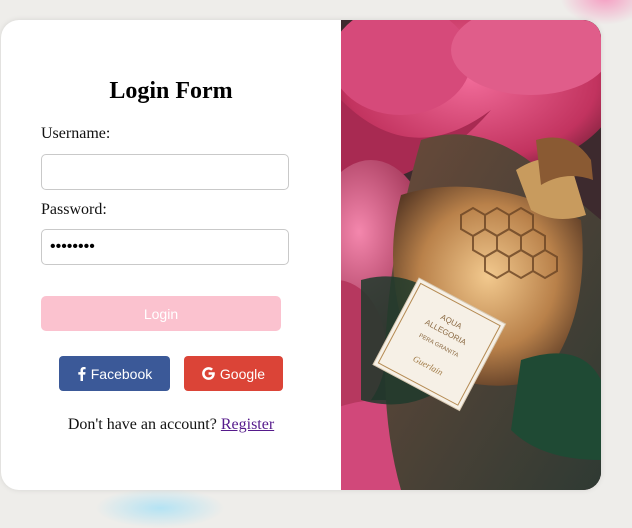 Image resolution: width=632 pixels, height=528 pixels. What do you see at coordinates (242, 373) in the screenshot?
I see `google-label: Google` at bounding box center [242, 373].